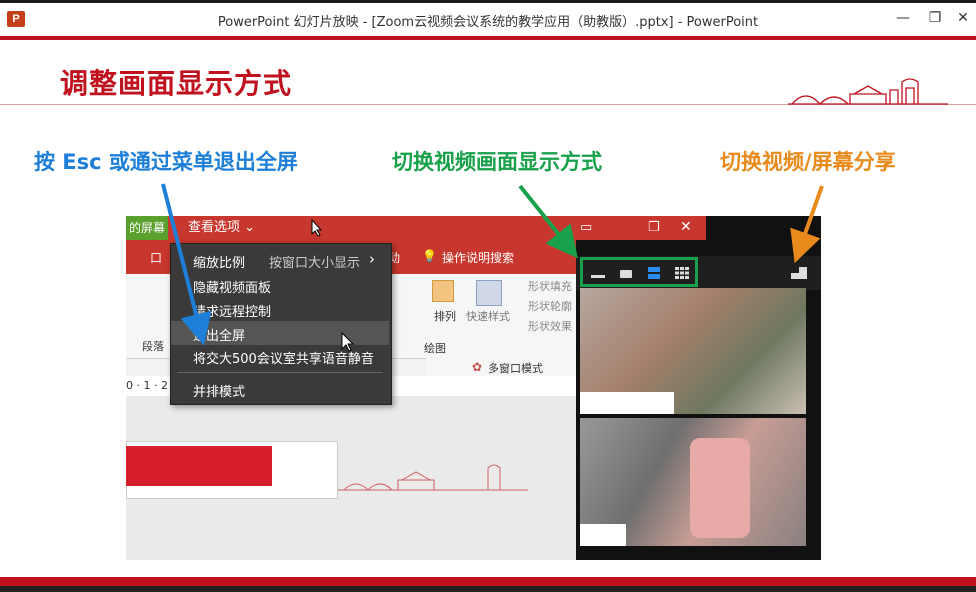  Describe the element at coordinates (186, 264) in the screenshot. I see `arrow-to-exit-fullscreen` at that location.